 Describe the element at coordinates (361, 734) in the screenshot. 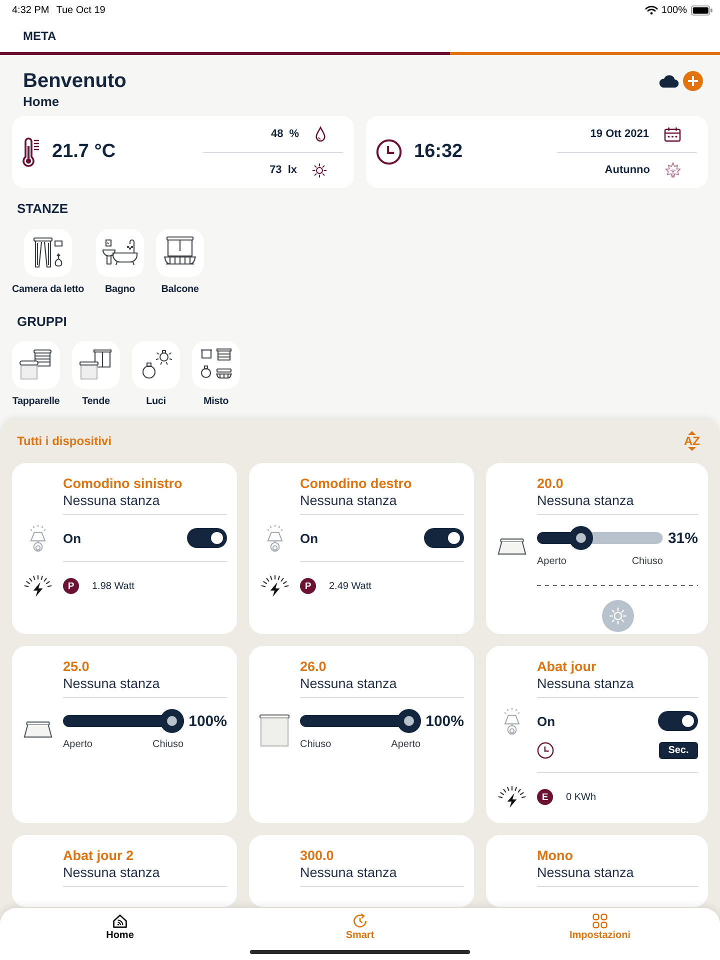

I see `device-card: 26.0 Nessuna stanza 100% Chiuso Aperto` at that location.